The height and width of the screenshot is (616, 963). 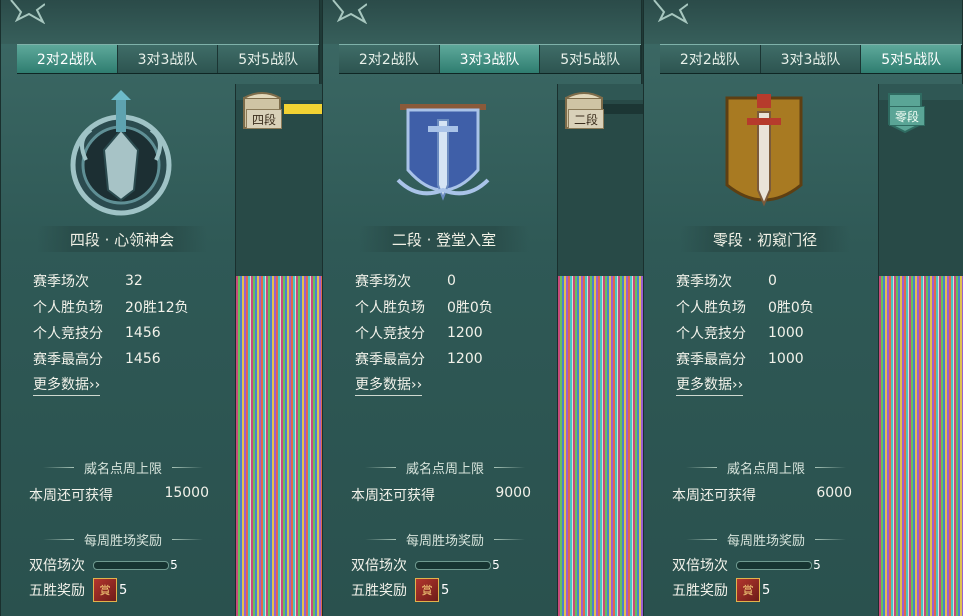 I want to click on rank-ladder: 零段, so click(x=920, y=350).